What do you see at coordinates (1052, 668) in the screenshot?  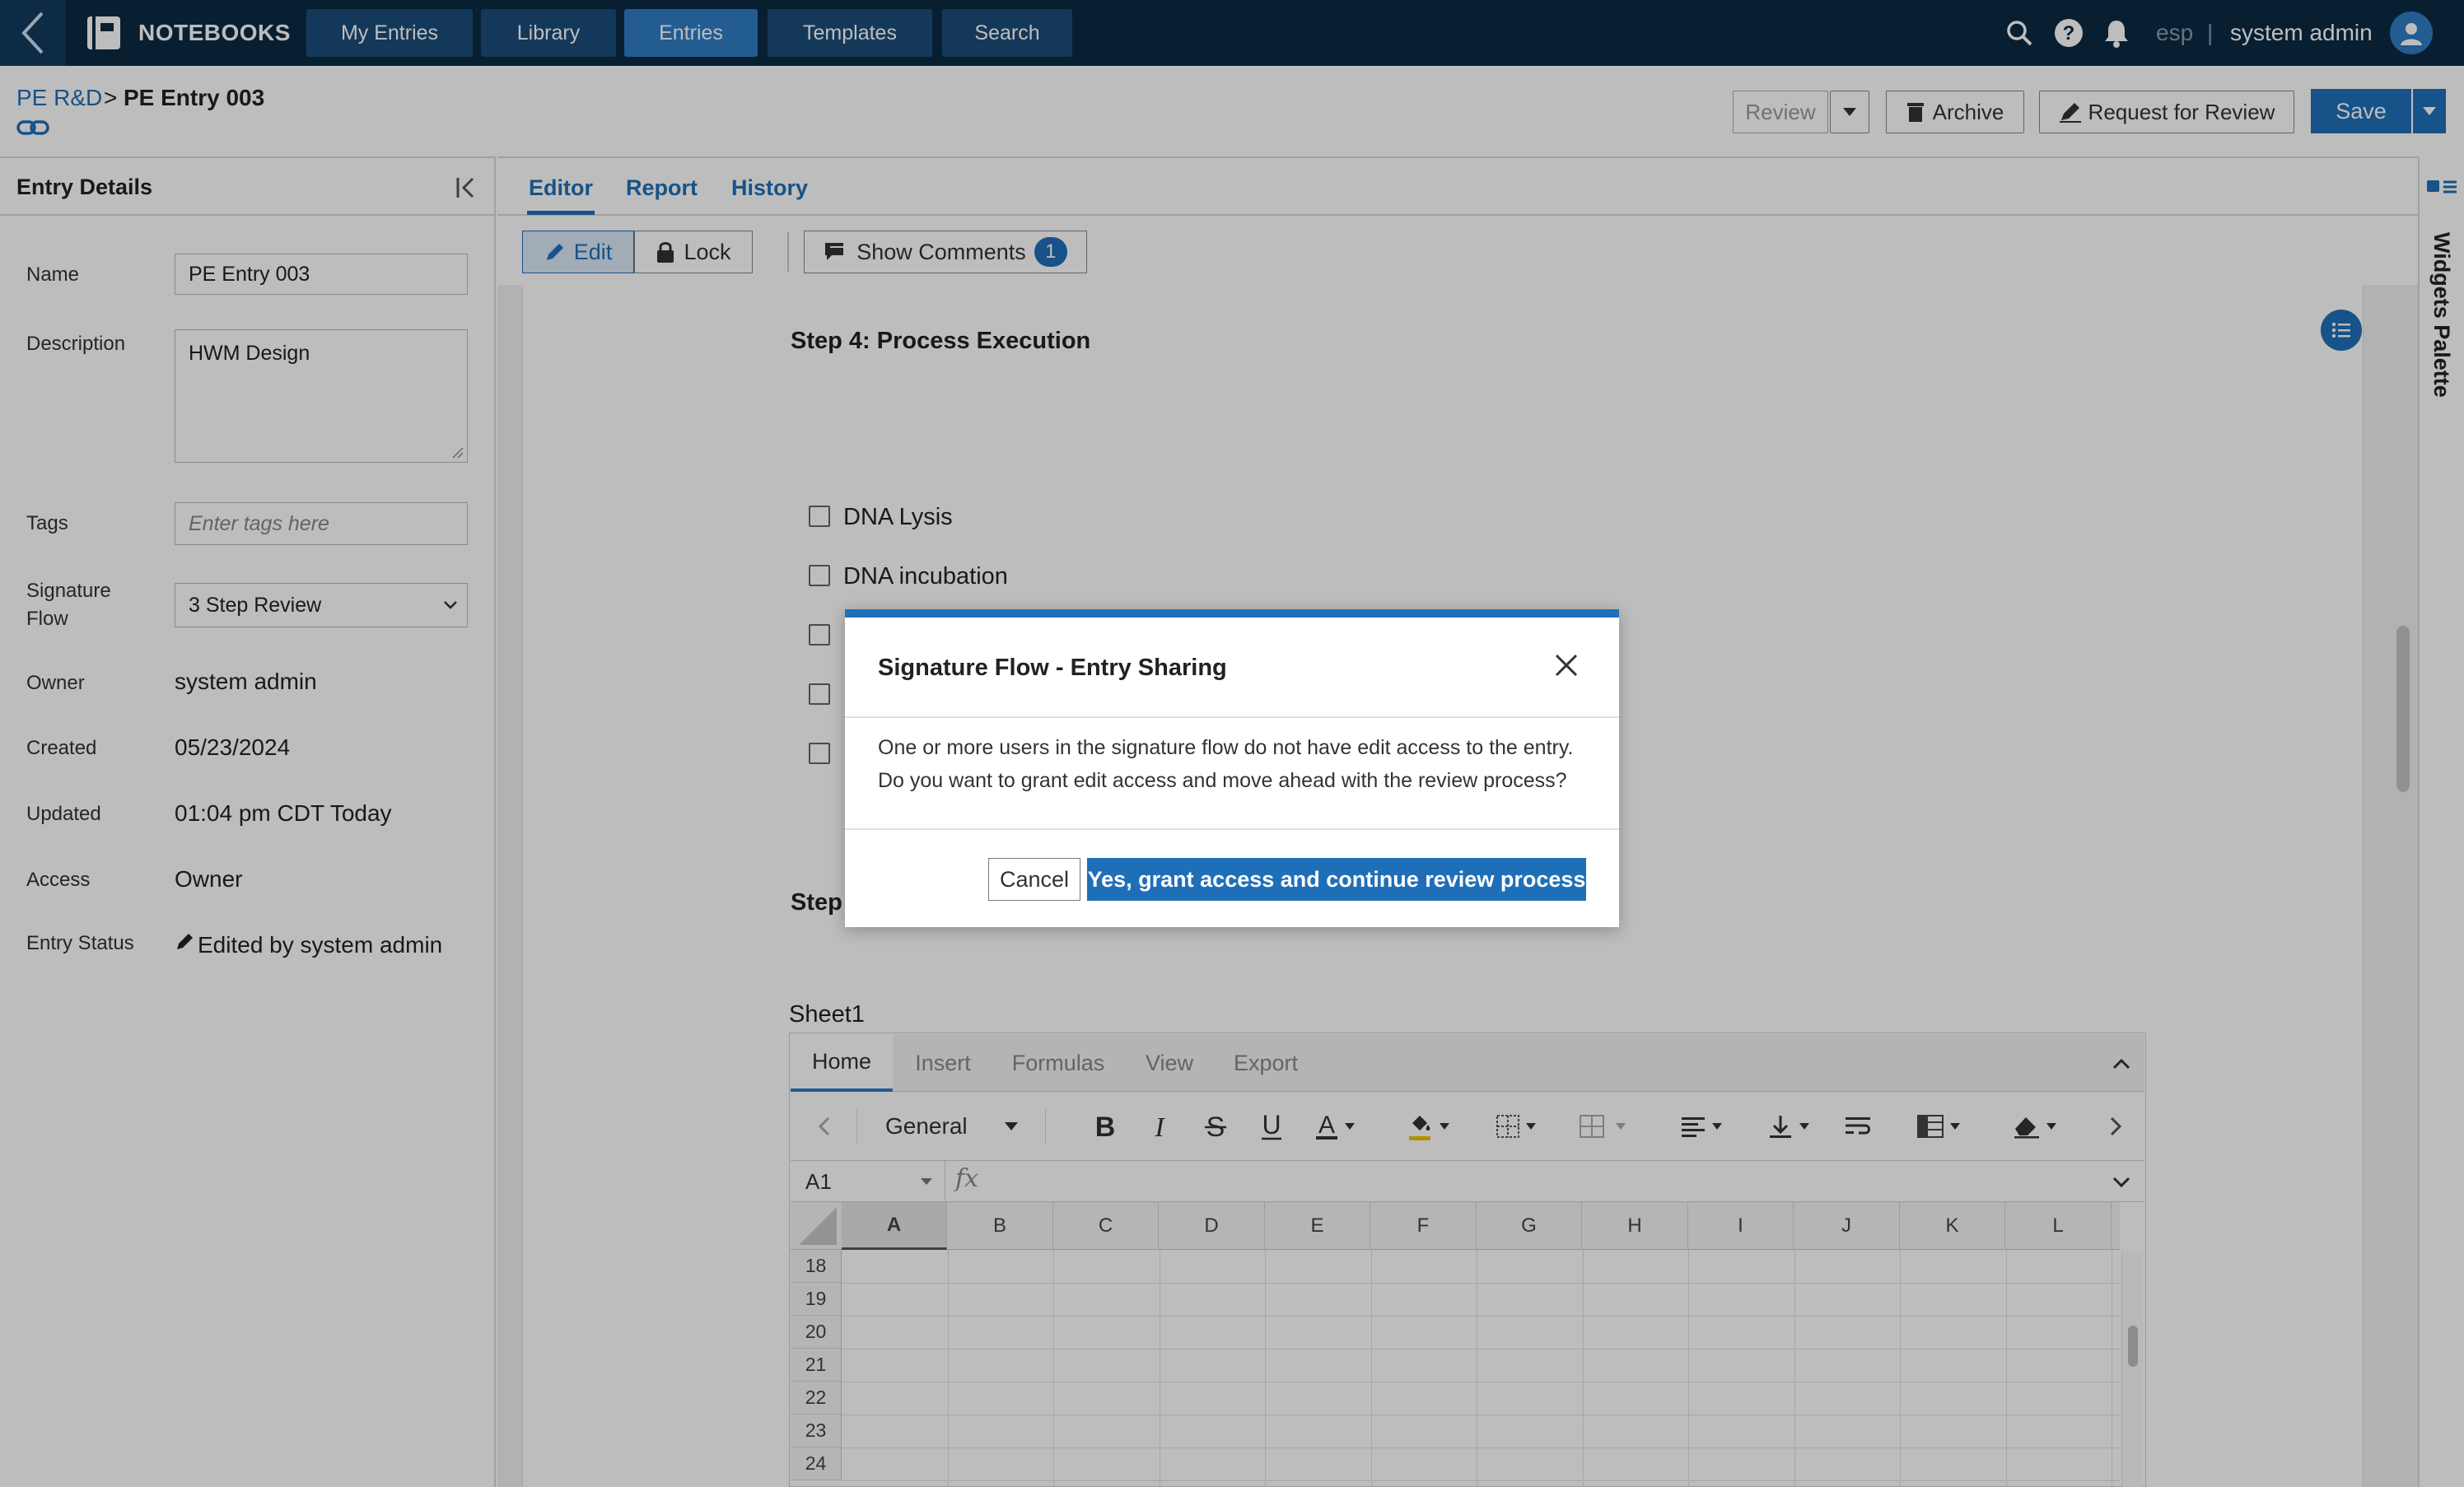 I see `dialog-title: Signature Flow - Entry Sharing` at bounding box center [1052, 668].